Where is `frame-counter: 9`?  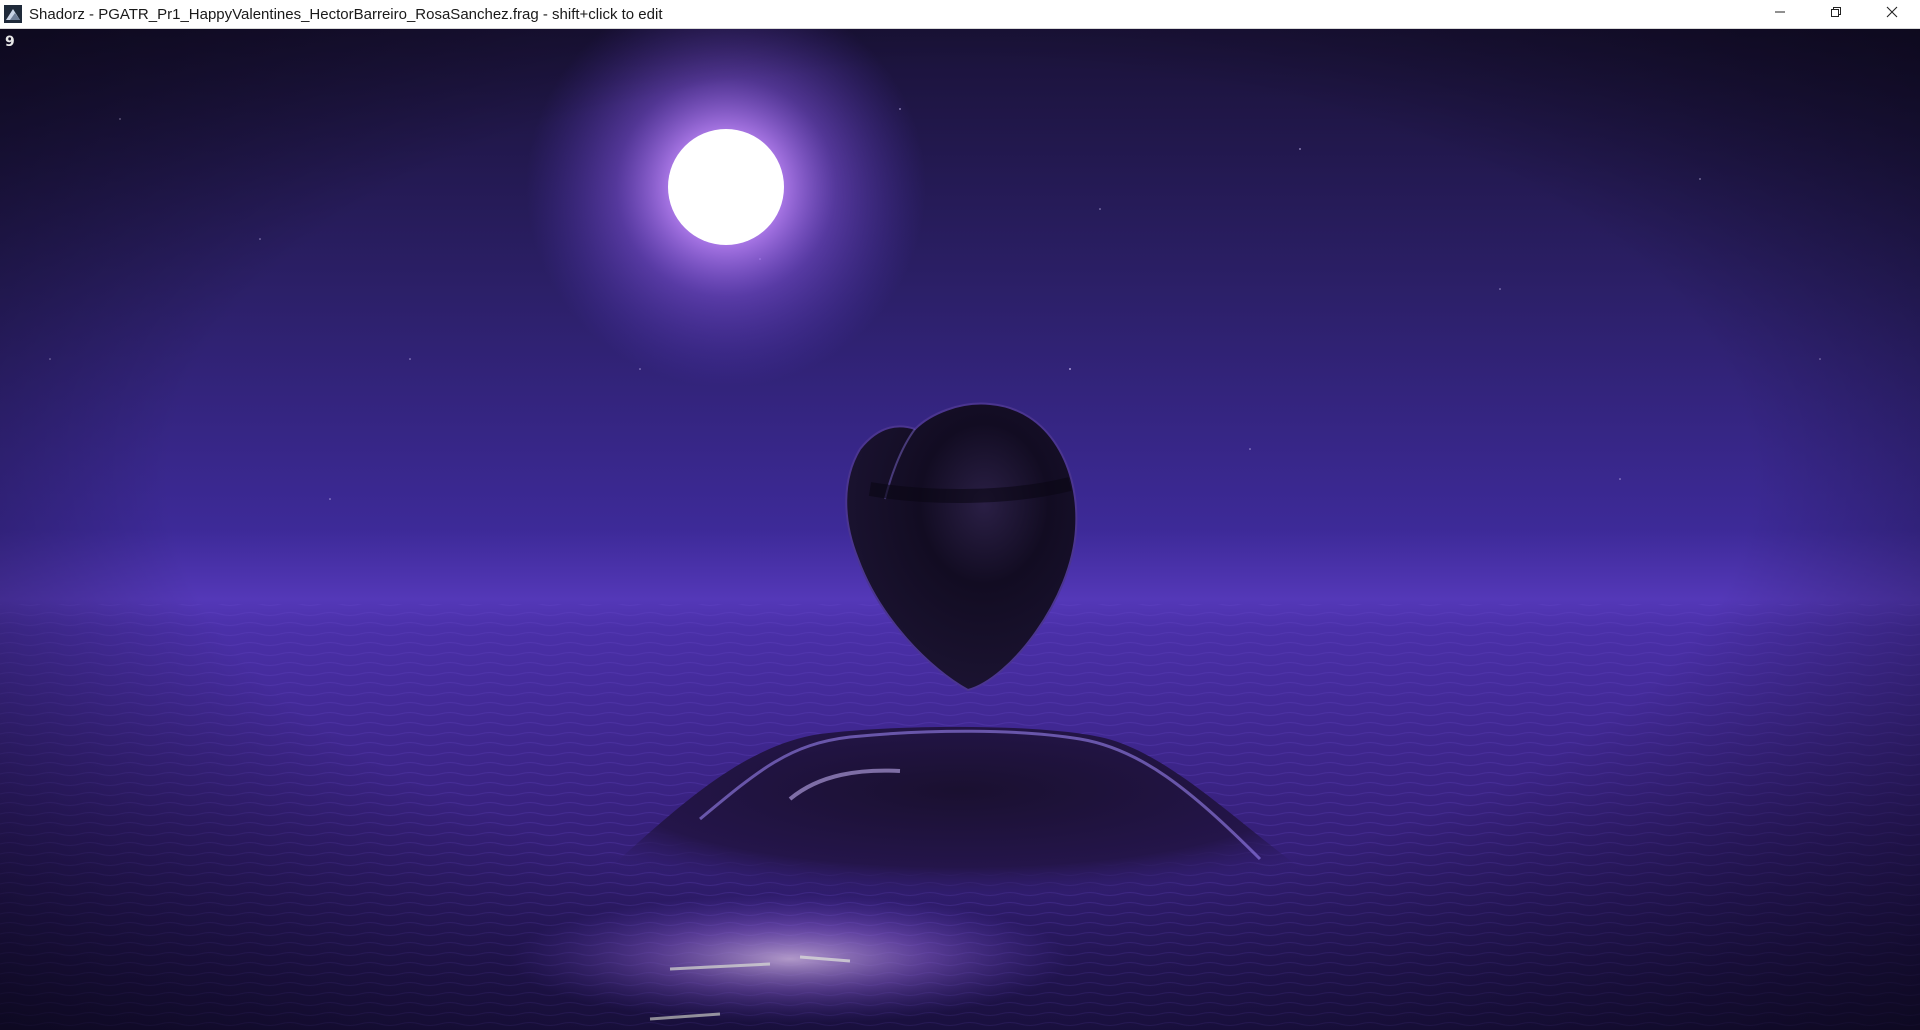 frame-counter: 9 is located at coordinates (10, 42).